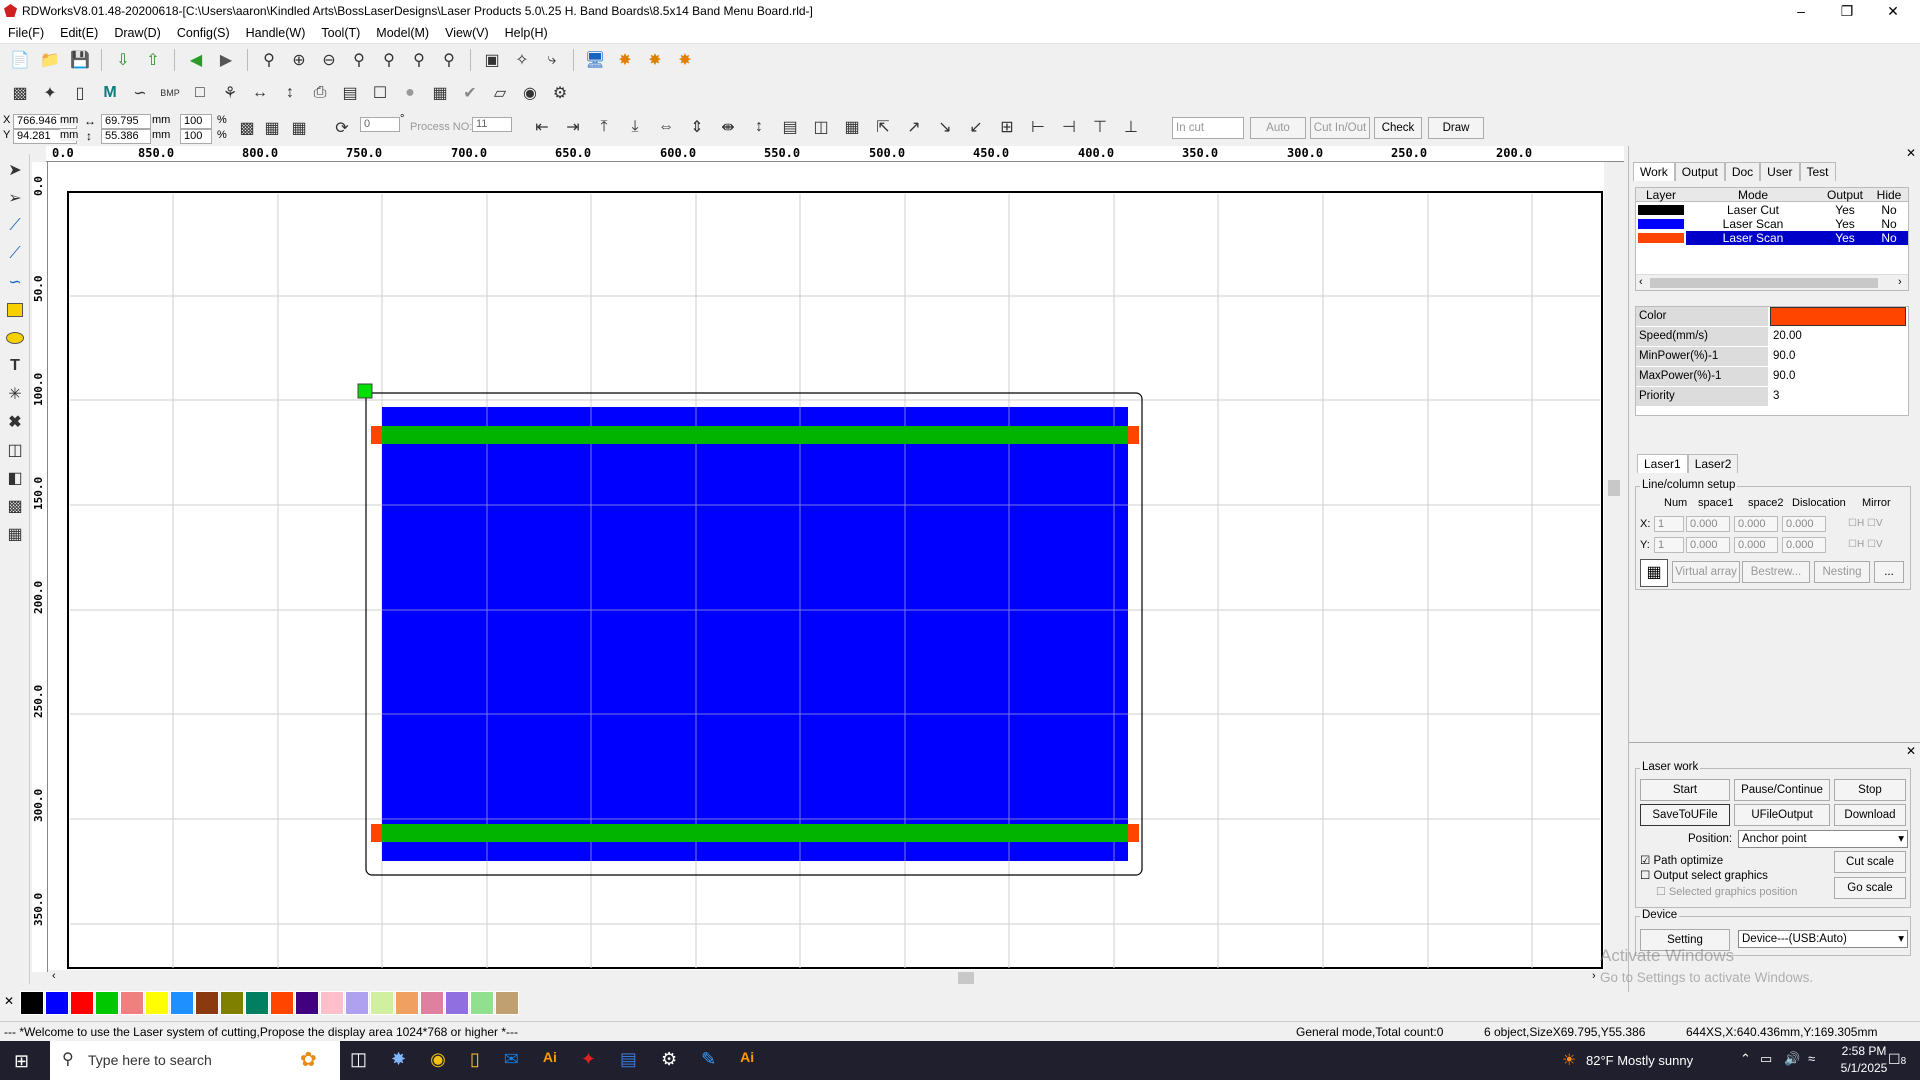  Describe the element at coordinates (123, 60) in the screenshot. I see `import-icon: ⇩` at that location.